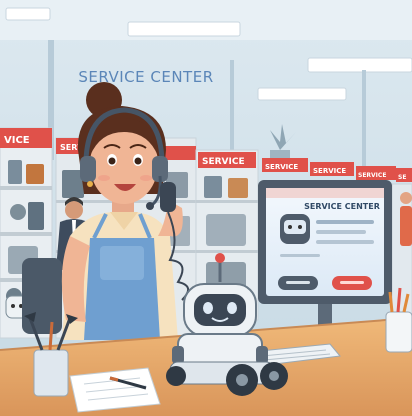  Describe the element at coordinates (398, 320) in the screenshot. I see `pencil-cup` at that location.